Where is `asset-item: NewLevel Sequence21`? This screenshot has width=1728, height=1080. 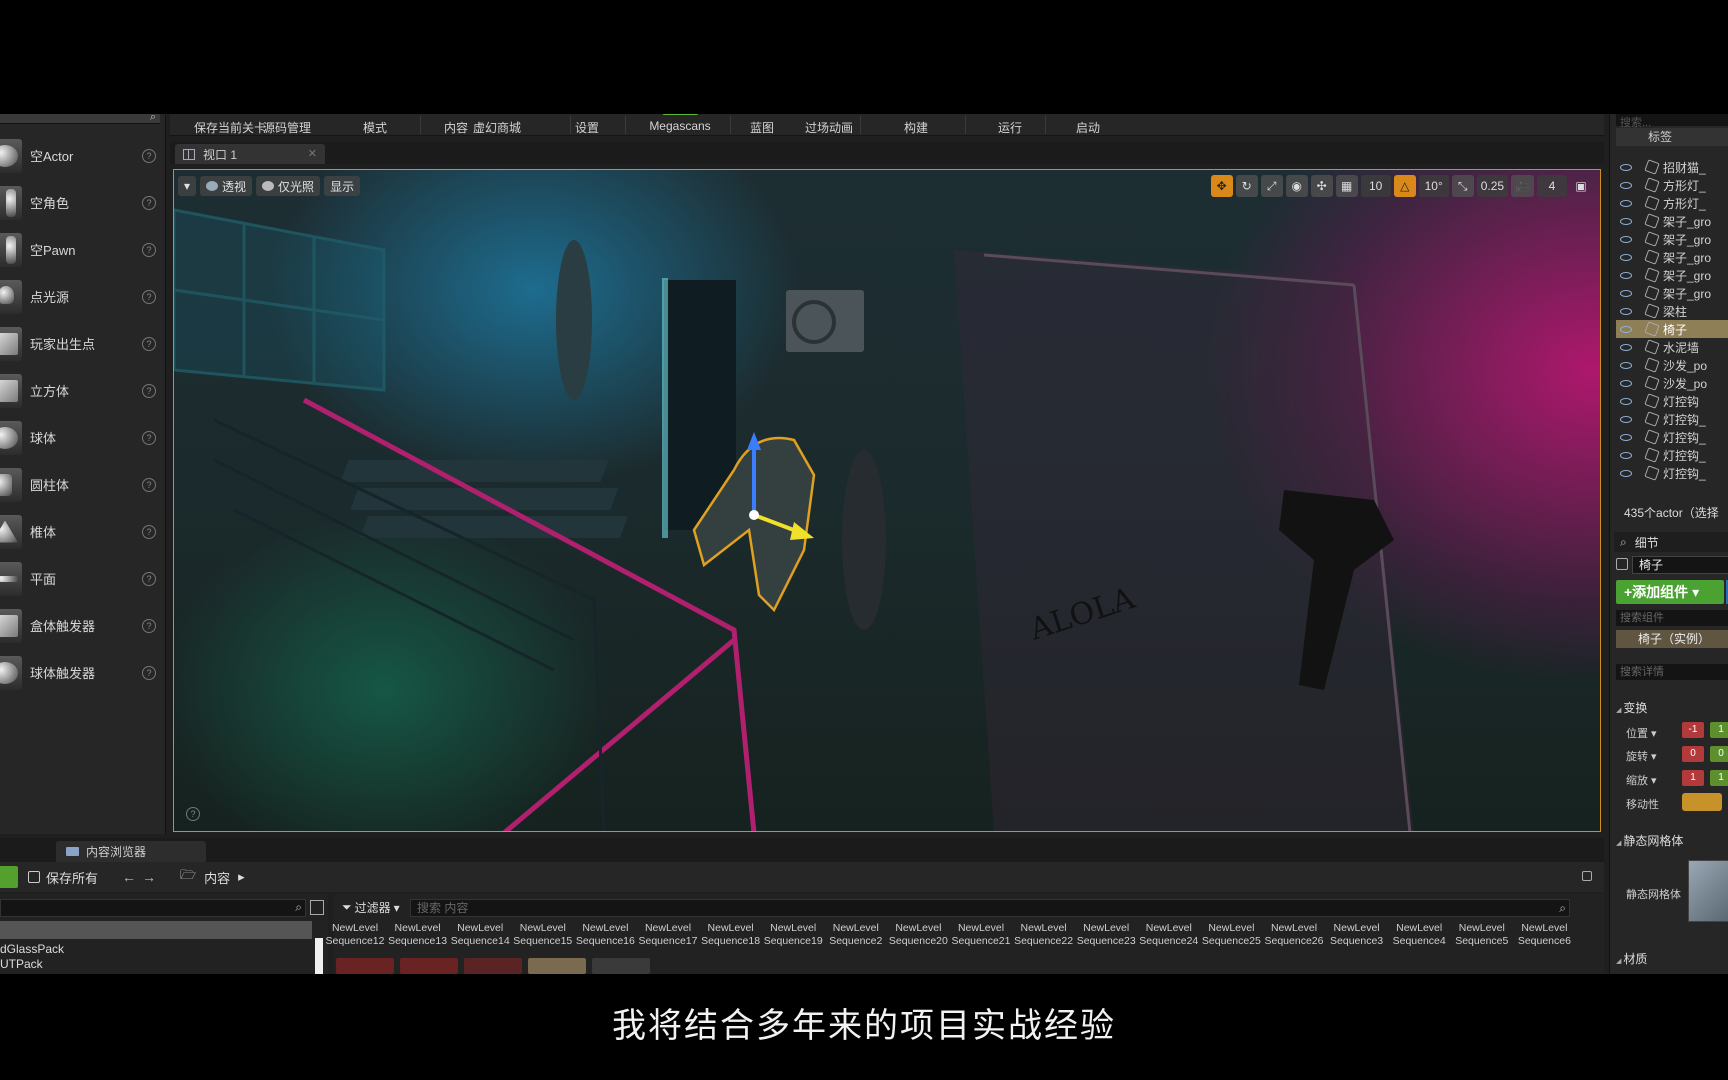 asset-item: NewLevel Sequence21 is located at coordinates (981, 935).